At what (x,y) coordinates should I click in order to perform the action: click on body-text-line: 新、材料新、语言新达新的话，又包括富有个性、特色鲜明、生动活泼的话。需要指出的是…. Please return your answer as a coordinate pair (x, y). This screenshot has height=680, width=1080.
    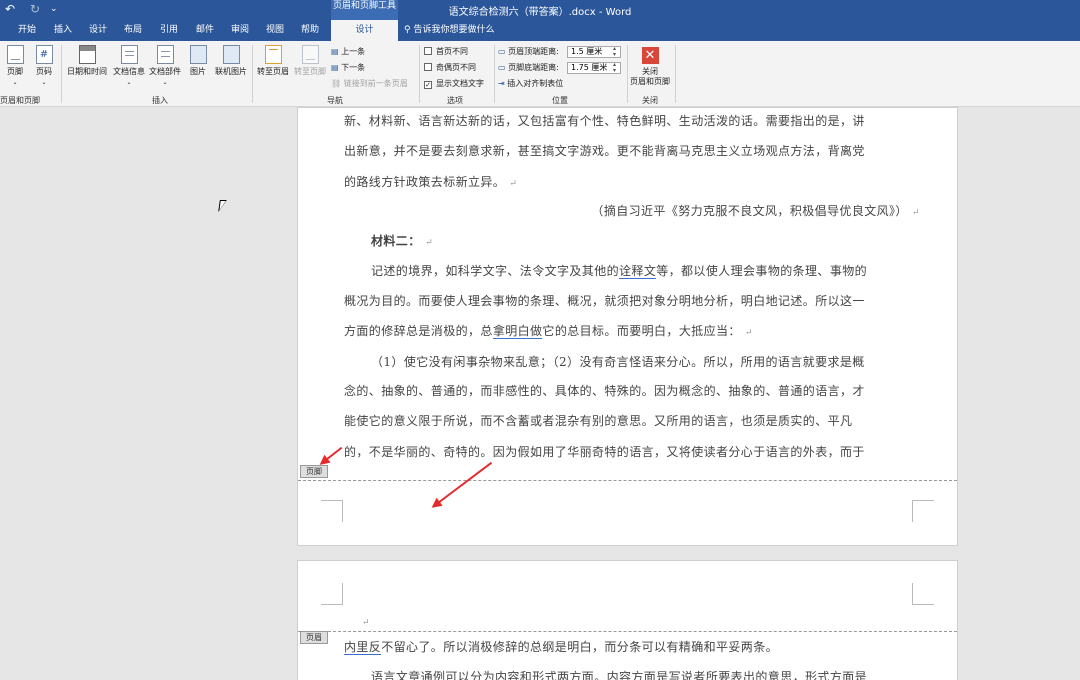
    Looking at the image, I should click on (604, 121).